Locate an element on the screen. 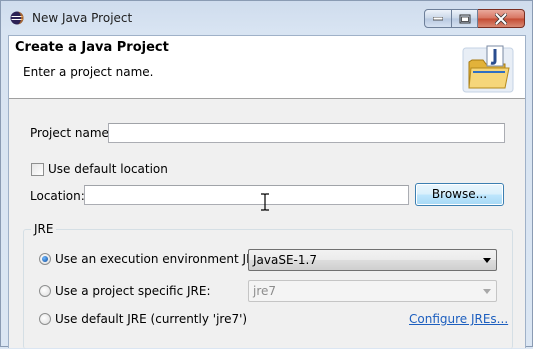  maximize-icon is located at coordinates (464, 18).